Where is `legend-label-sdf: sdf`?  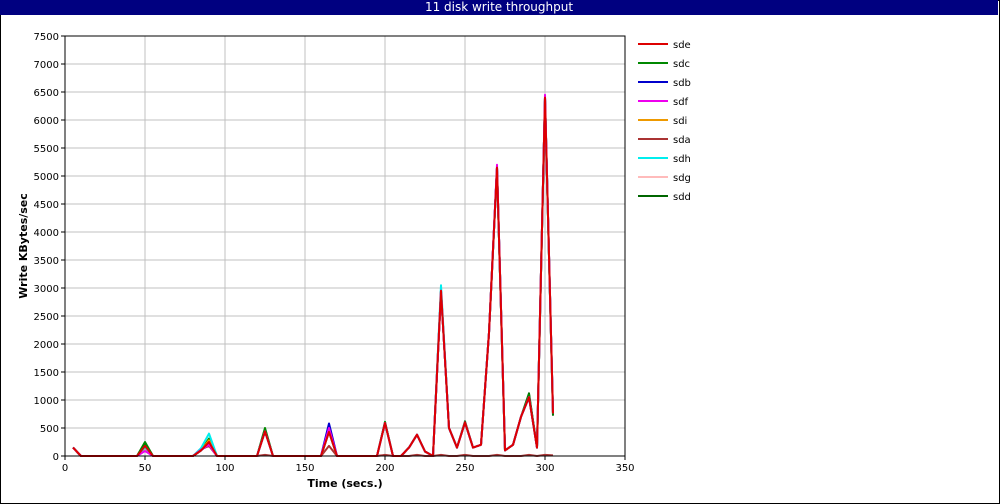 legend-label-sdf: sdf is located at coordinates (681, 102).